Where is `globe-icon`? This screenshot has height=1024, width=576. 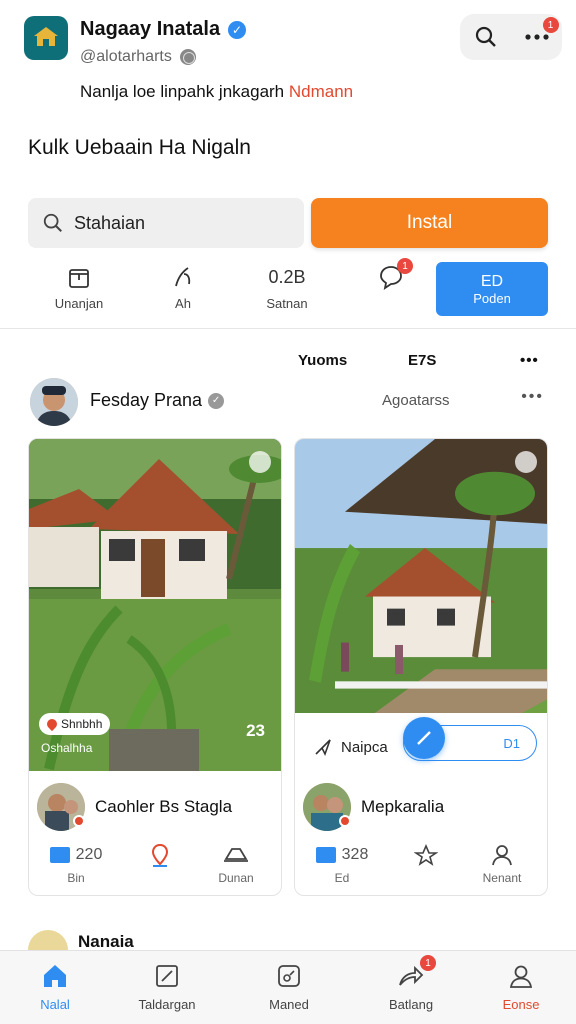
globe-icon is located at coordinates (187, 57).